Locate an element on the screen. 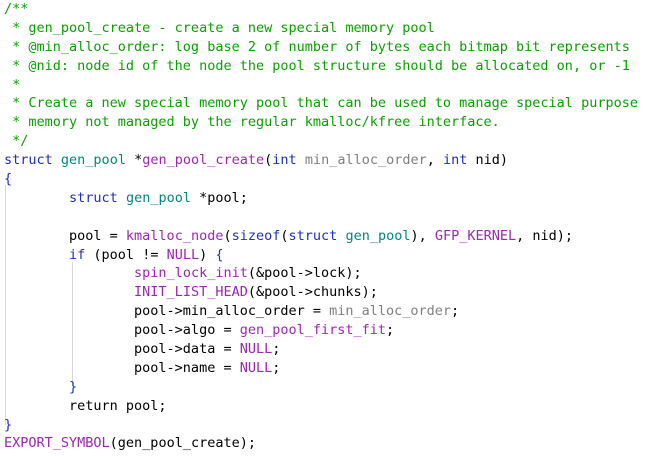  code-line: struct gen_pool *pool; is located at coordinates (321, 198).